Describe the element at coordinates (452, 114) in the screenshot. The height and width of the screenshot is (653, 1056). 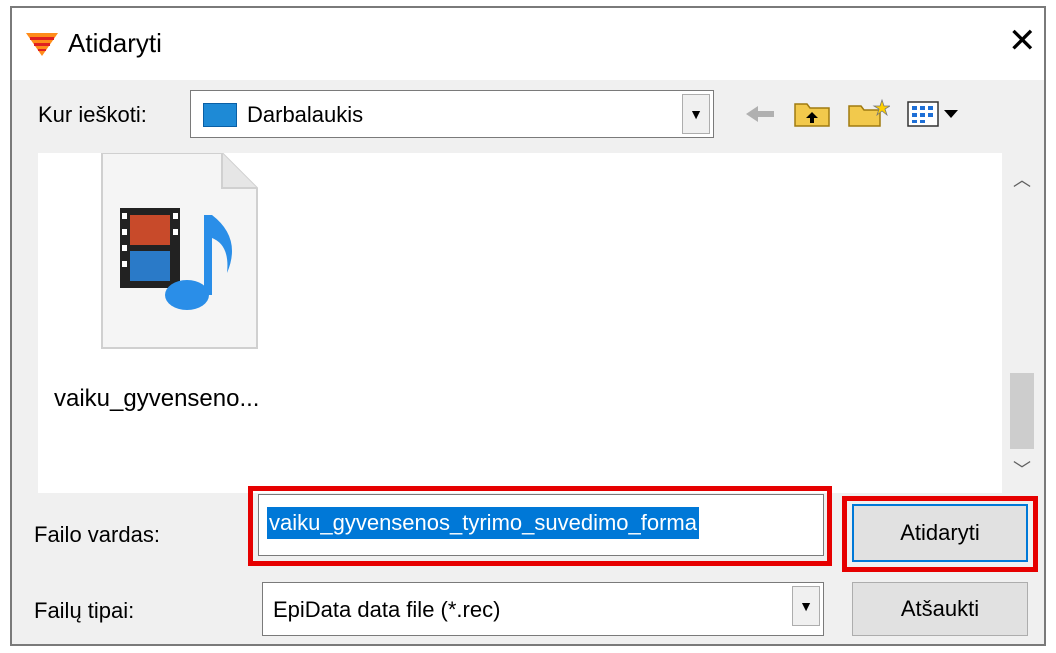
I see `look-in-dropdown: Darbalaukis ▼` at that location.